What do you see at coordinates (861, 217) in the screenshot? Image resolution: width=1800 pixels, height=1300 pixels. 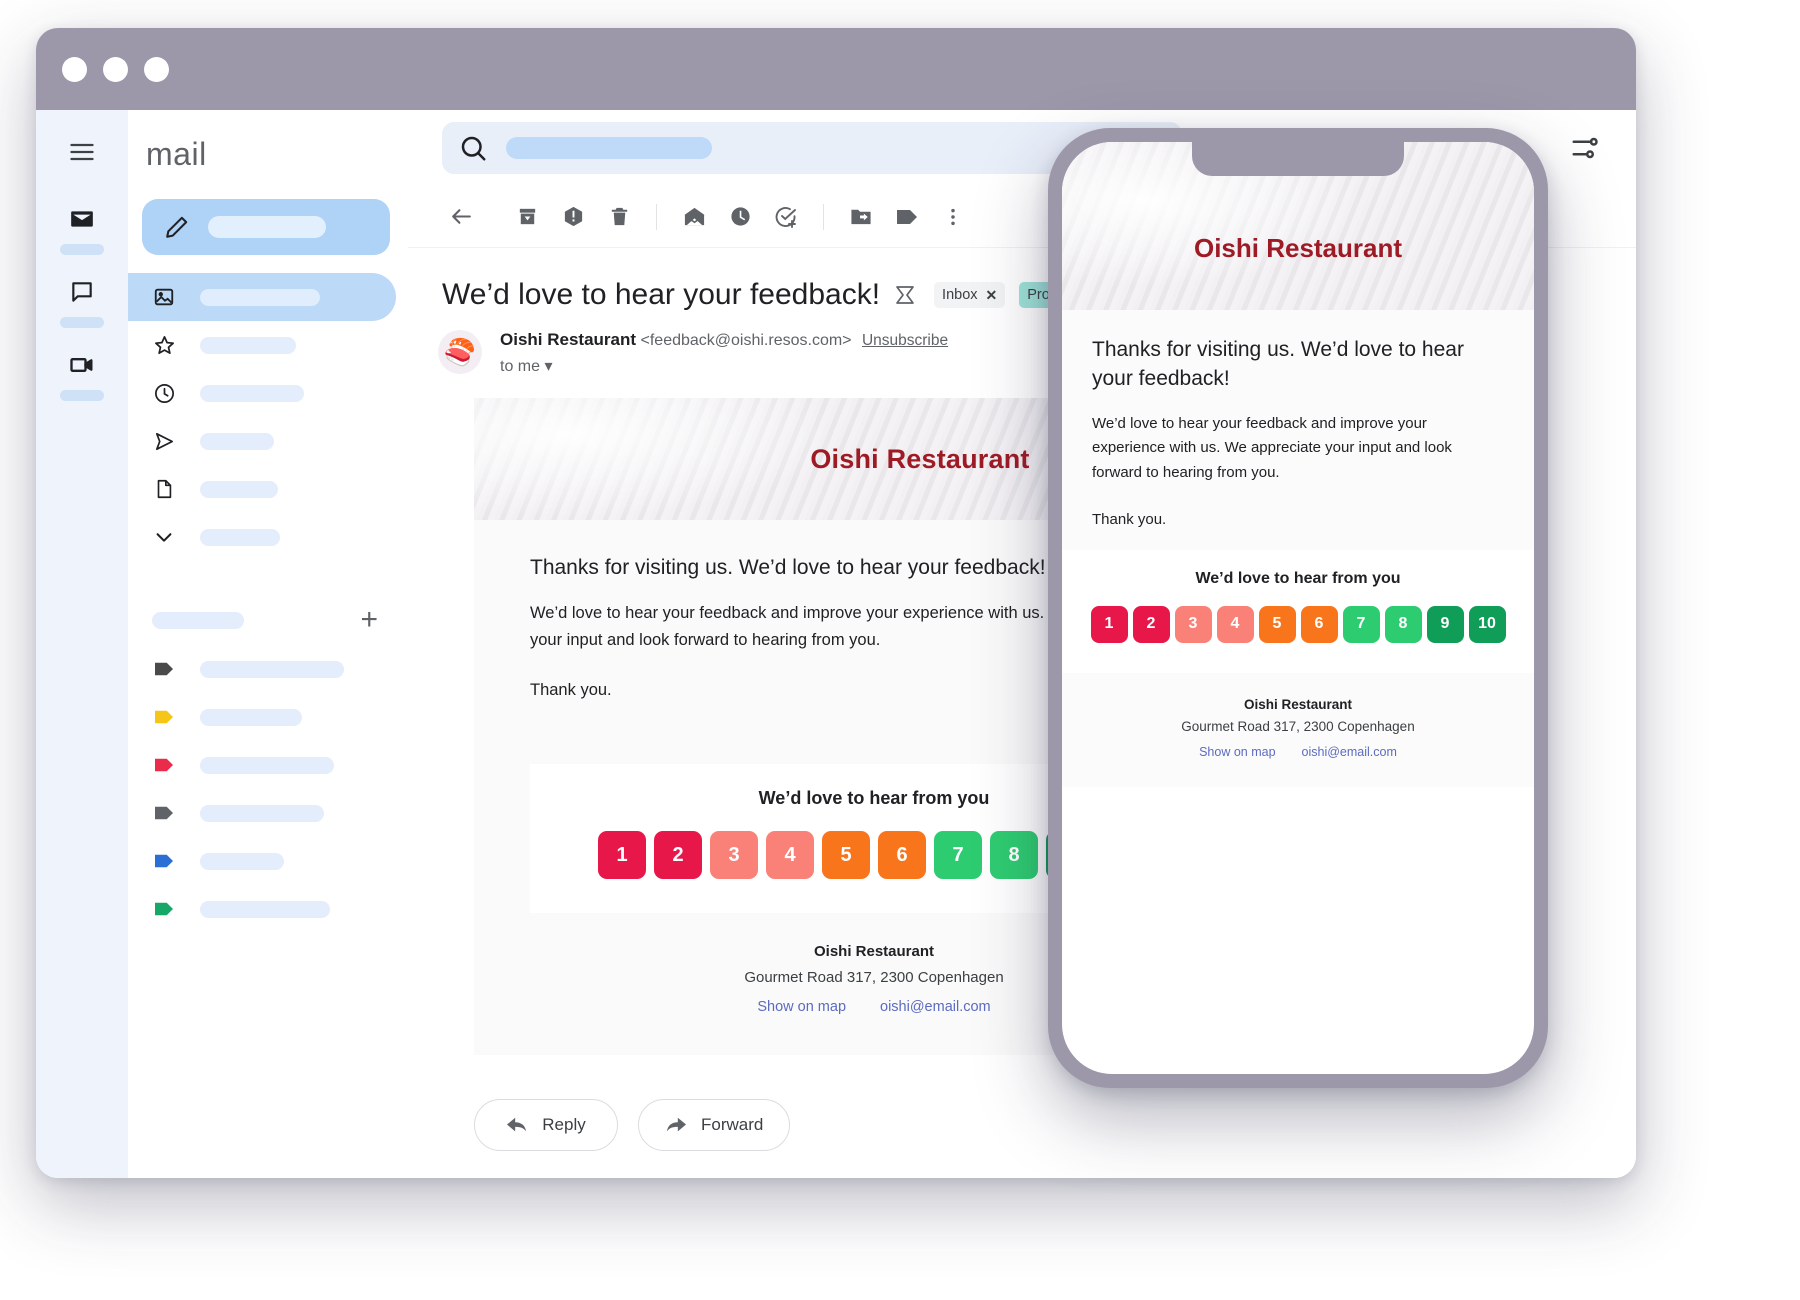 I see `move-to-folder-icon` at bounding box center [861, 217].